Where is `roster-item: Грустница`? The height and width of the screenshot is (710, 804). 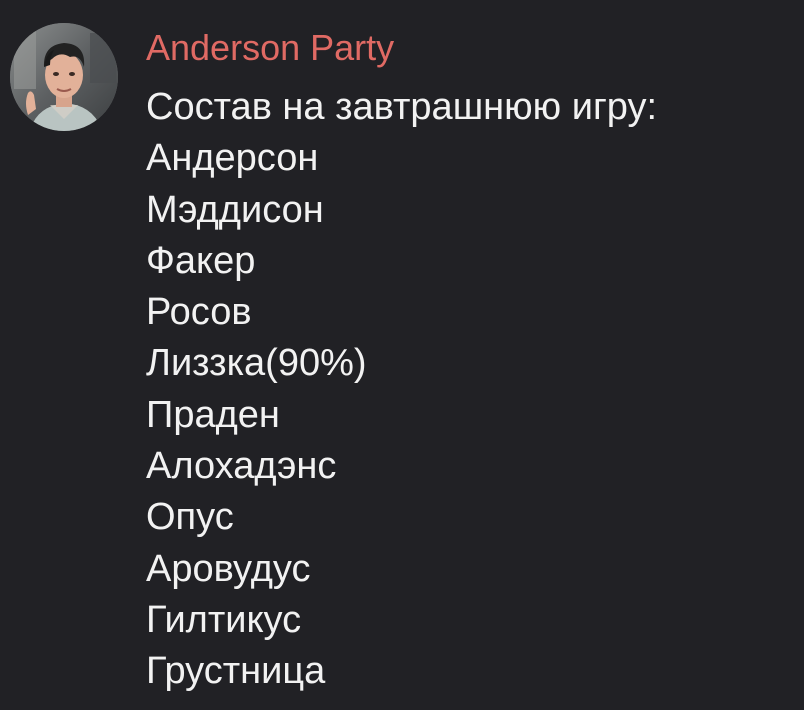
roster-item: Грустница is located at coordinates (236, 671).